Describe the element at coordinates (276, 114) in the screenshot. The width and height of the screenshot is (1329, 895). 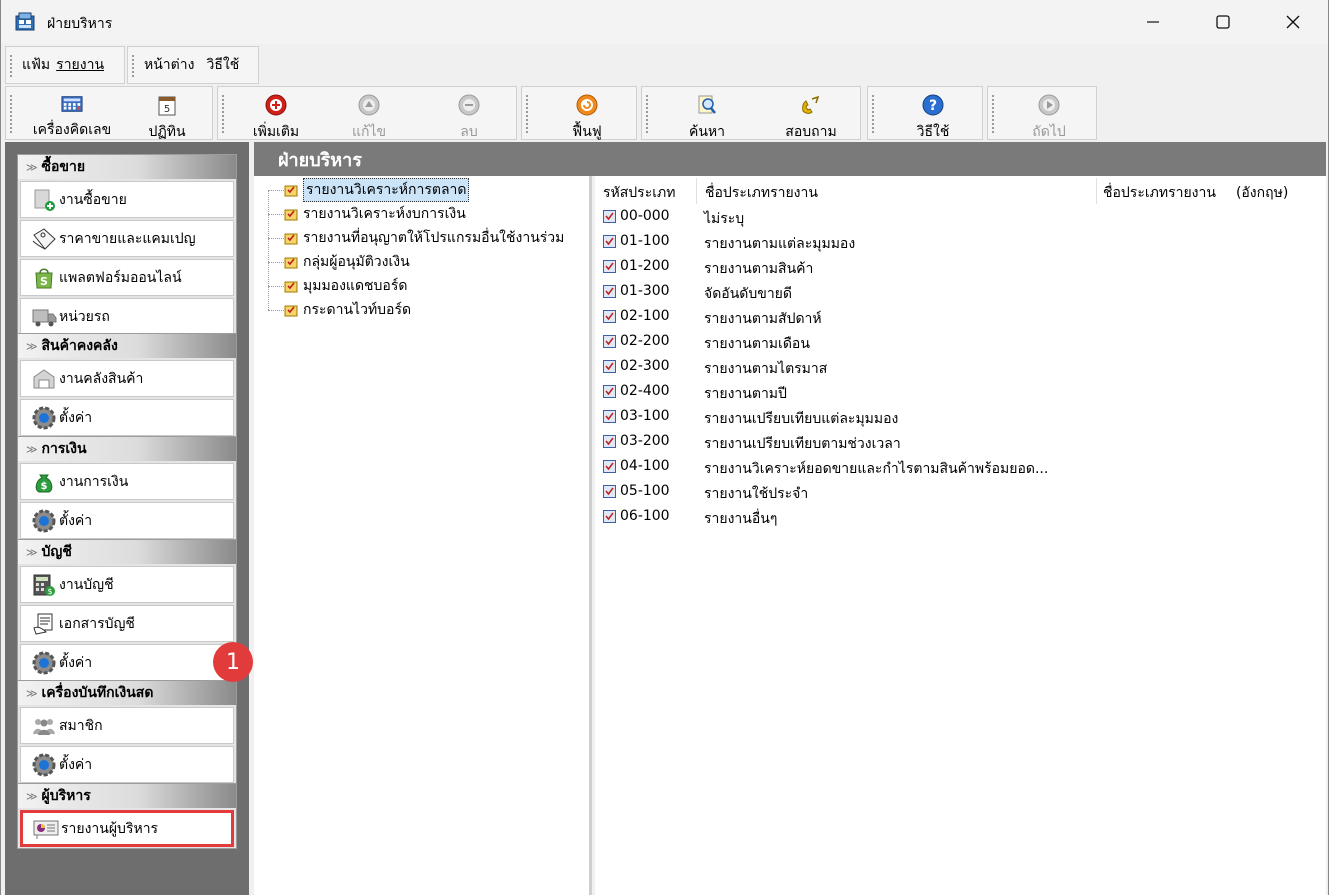
I see `add-button: เพิ่มเติม` at that location.